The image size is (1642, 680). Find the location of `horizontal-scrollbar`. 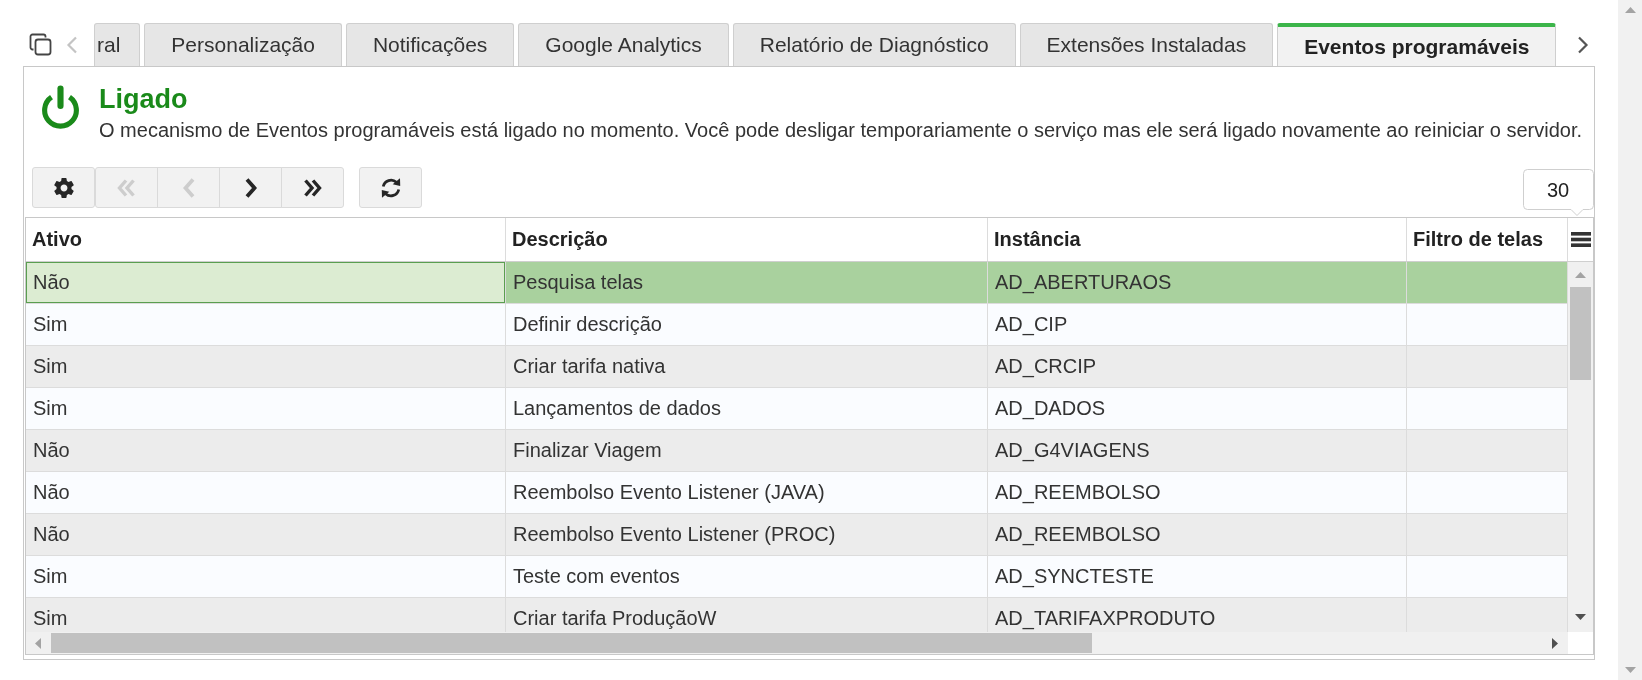

horizontal-scrollbar is located at coordinates (797, 643).